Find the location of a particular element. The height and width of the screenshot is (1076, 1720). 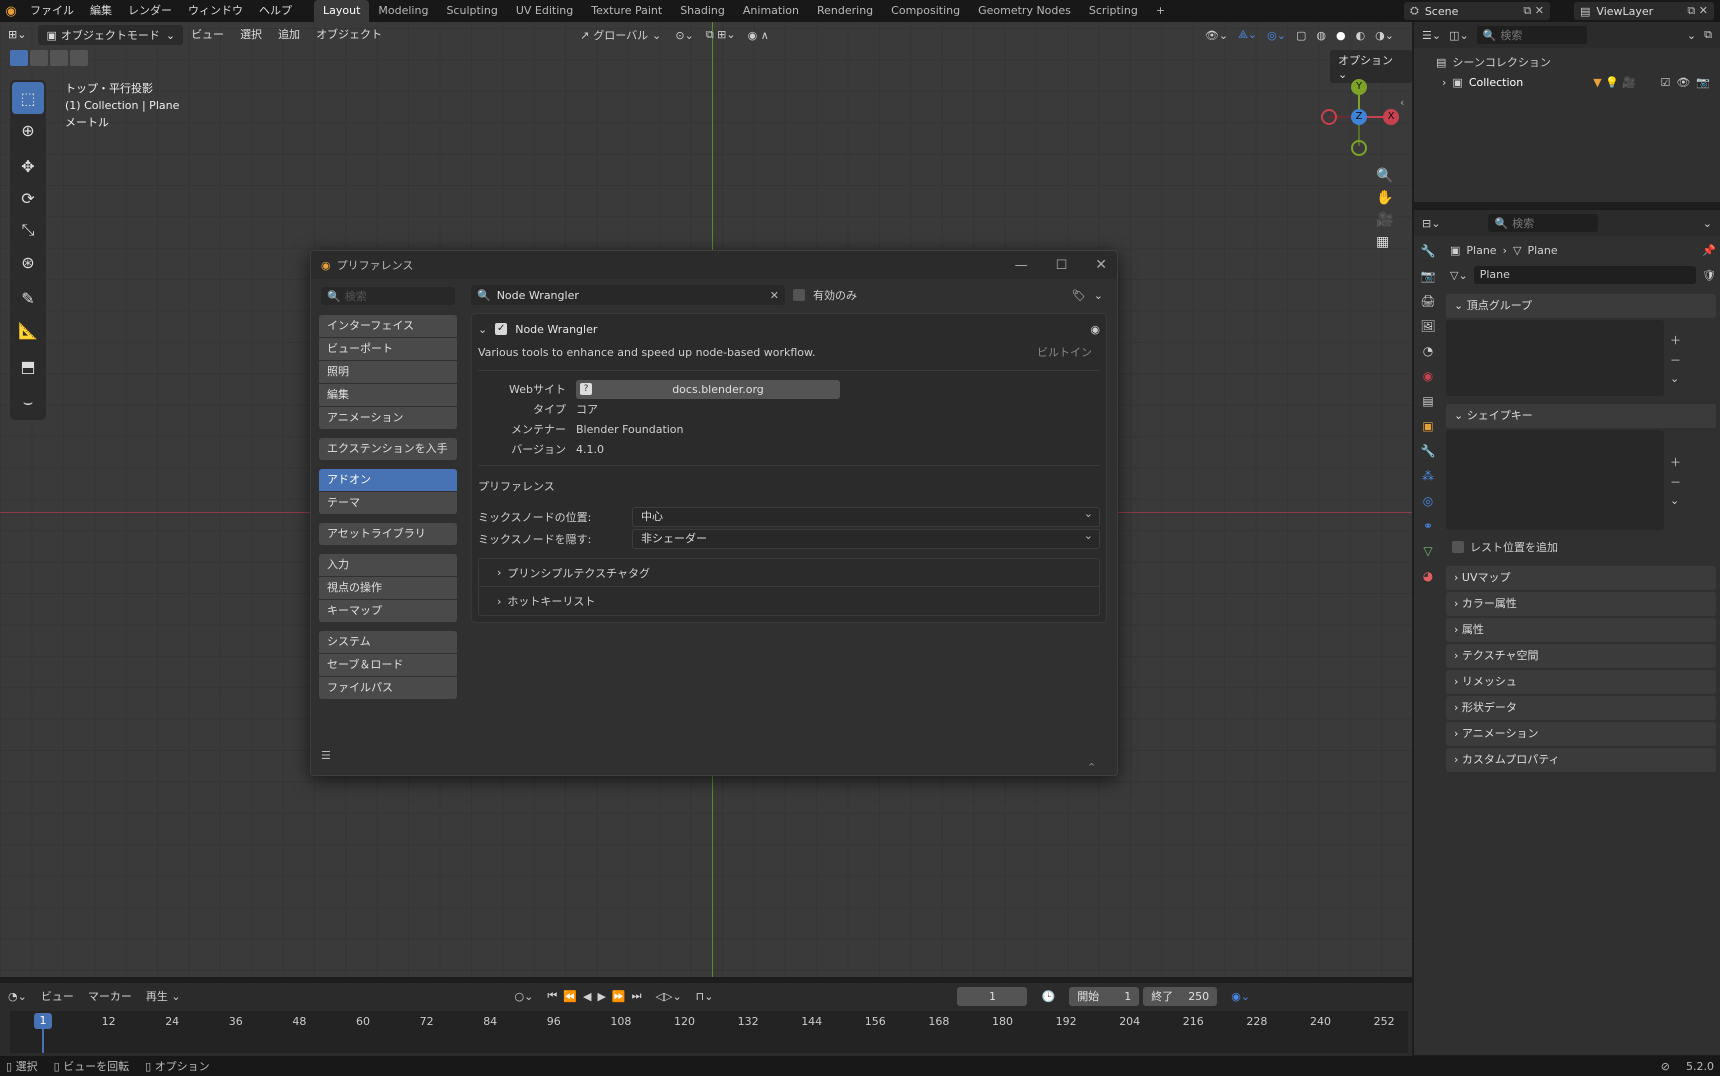

prefs-category-item: テーマ is located at coordinates (388, 503).